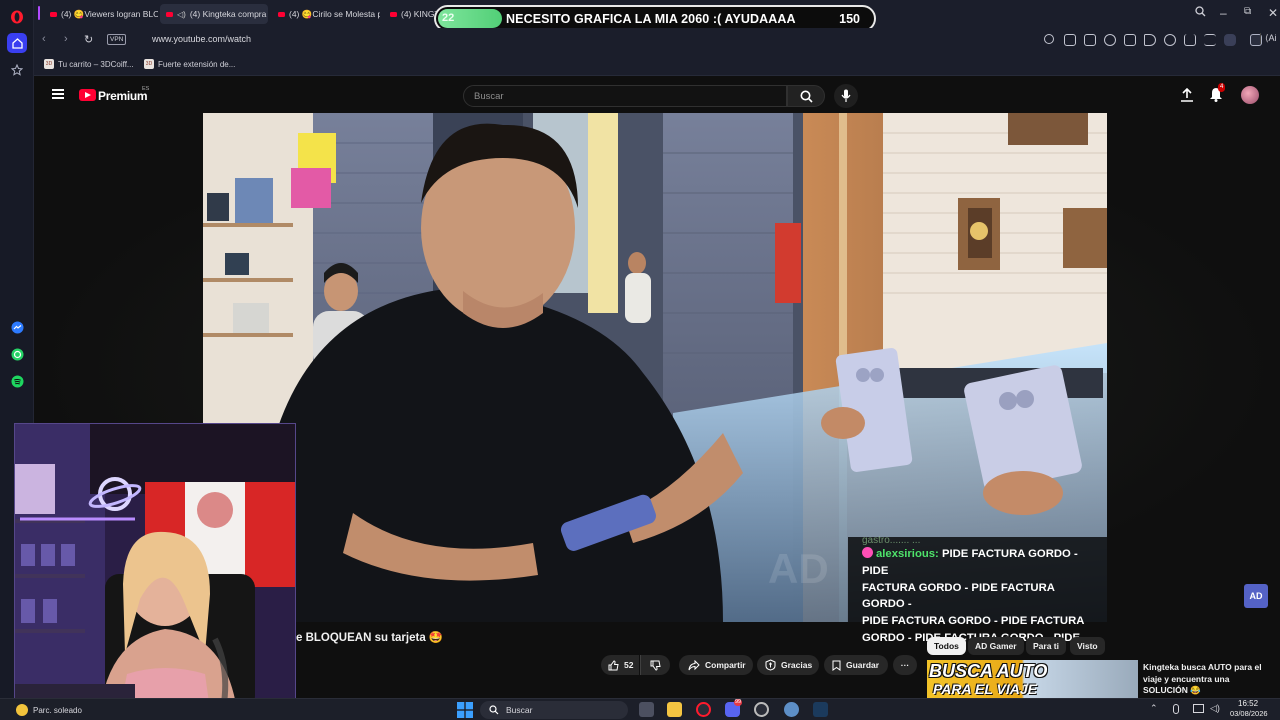  I want to click on taskbar-search: Buscar, so click(554, 710).